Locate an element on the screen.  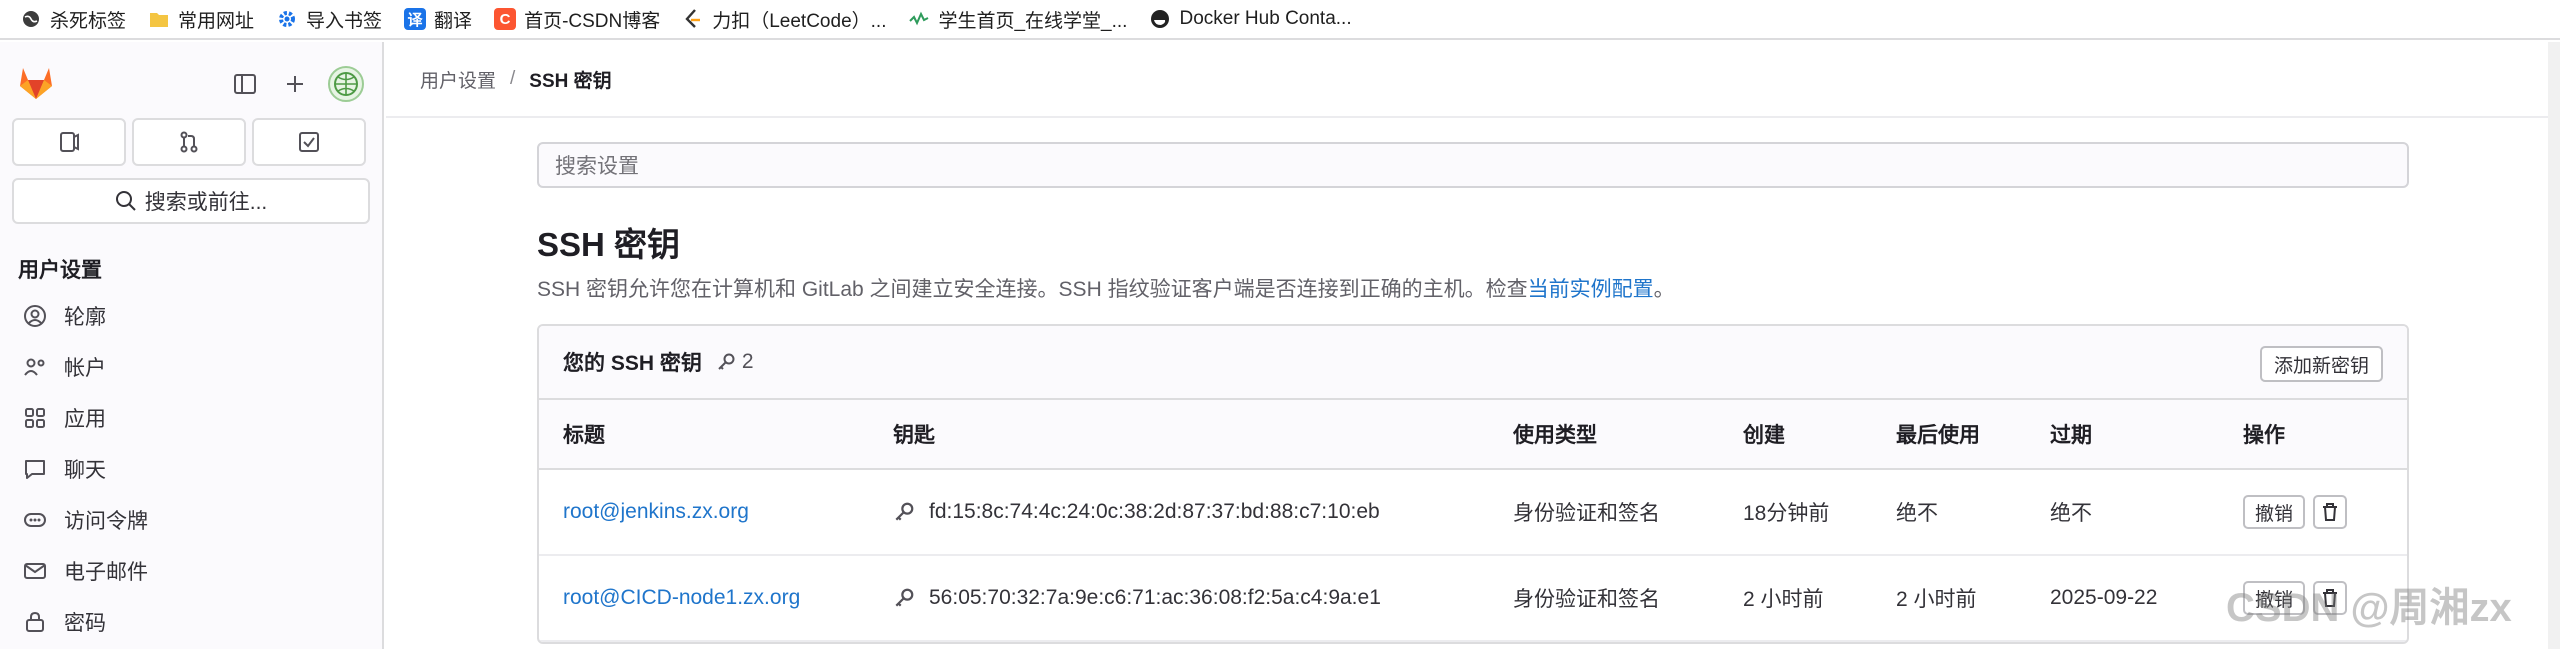
add-new-key-button: 添加新密钥 is located at coordinates (2321, 364).